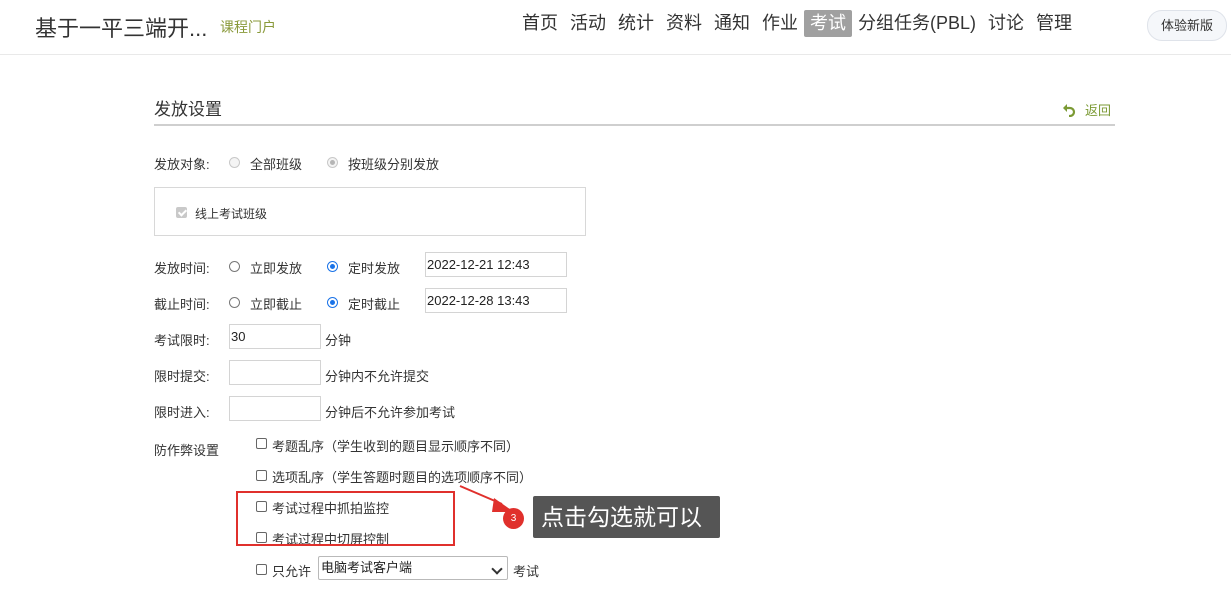  Describe the element at coordinates (390, 412) in the screenshot. I see `entry-limit-suffix: 分钟后不允许参加考试` at that location.